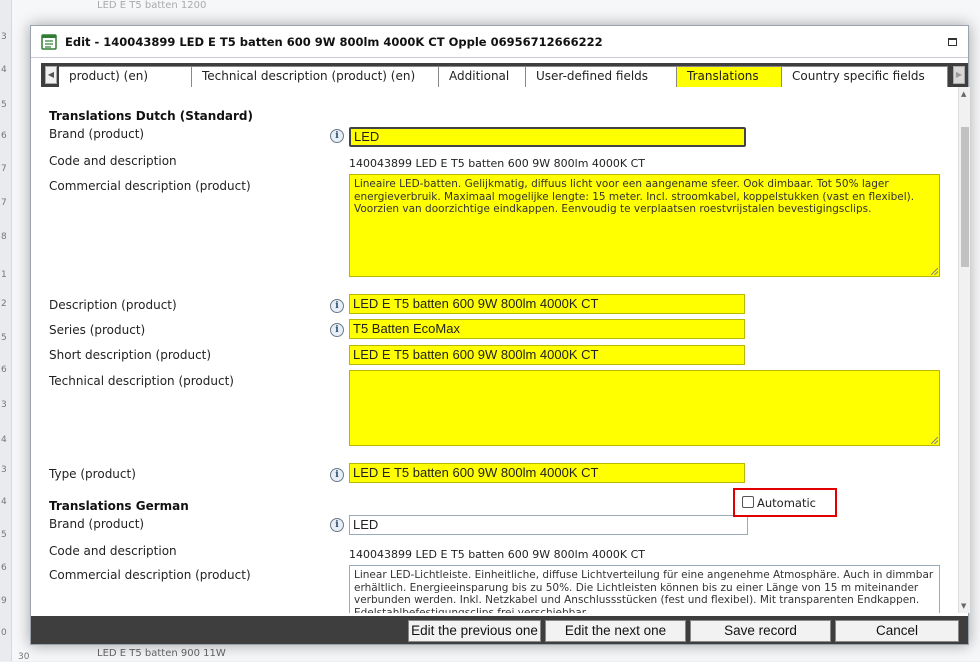 The image size is (980, 662). Describe the element at coordinates (964, 350) in the screenshot. I see `vertical-scrollbar: ▲ ▼` at that location.